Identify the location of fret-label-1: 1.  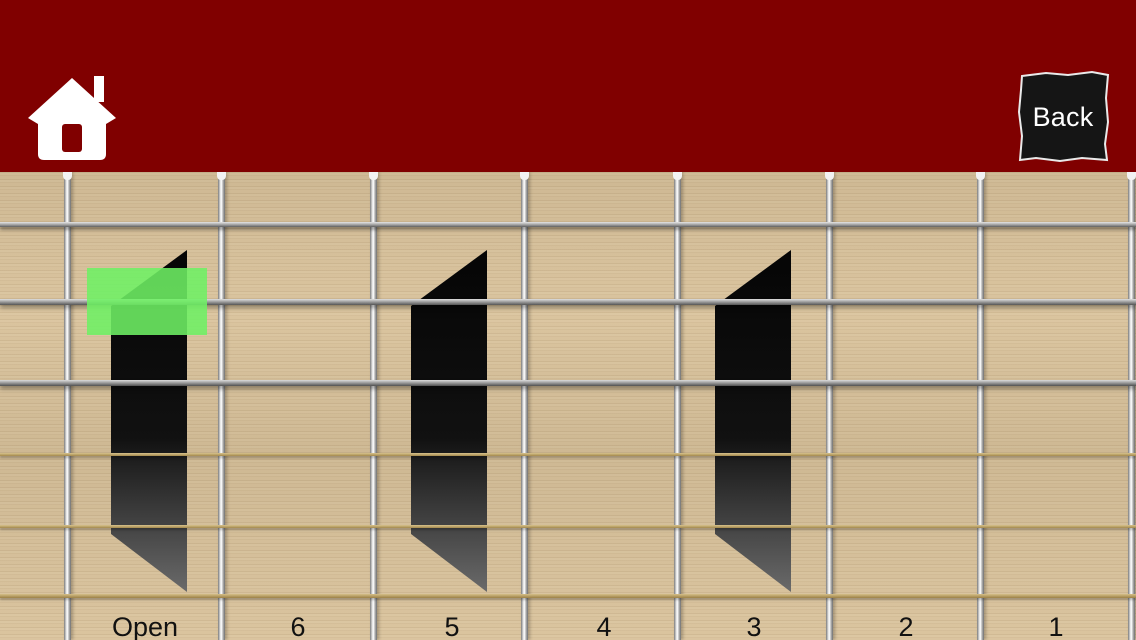
(1056, 626).